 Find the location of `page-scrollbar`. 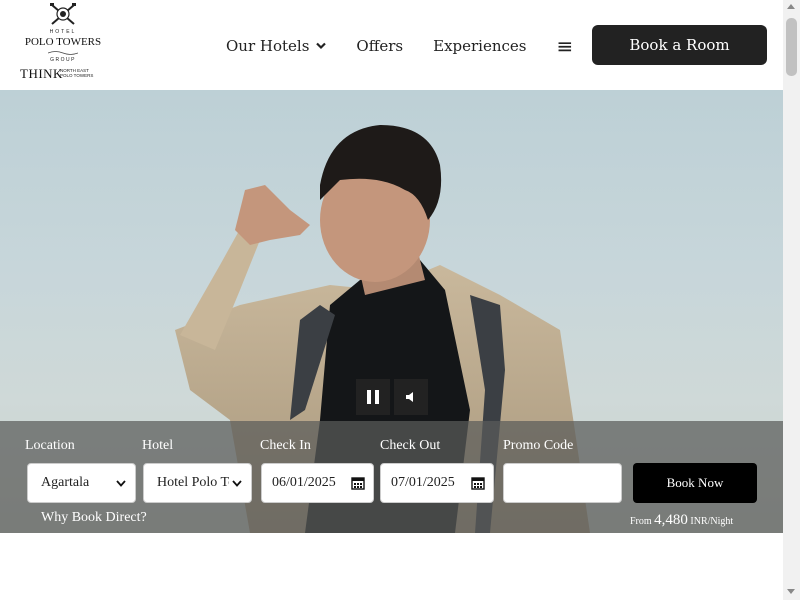

page-scrollbar is located at coordinates (791, 300).